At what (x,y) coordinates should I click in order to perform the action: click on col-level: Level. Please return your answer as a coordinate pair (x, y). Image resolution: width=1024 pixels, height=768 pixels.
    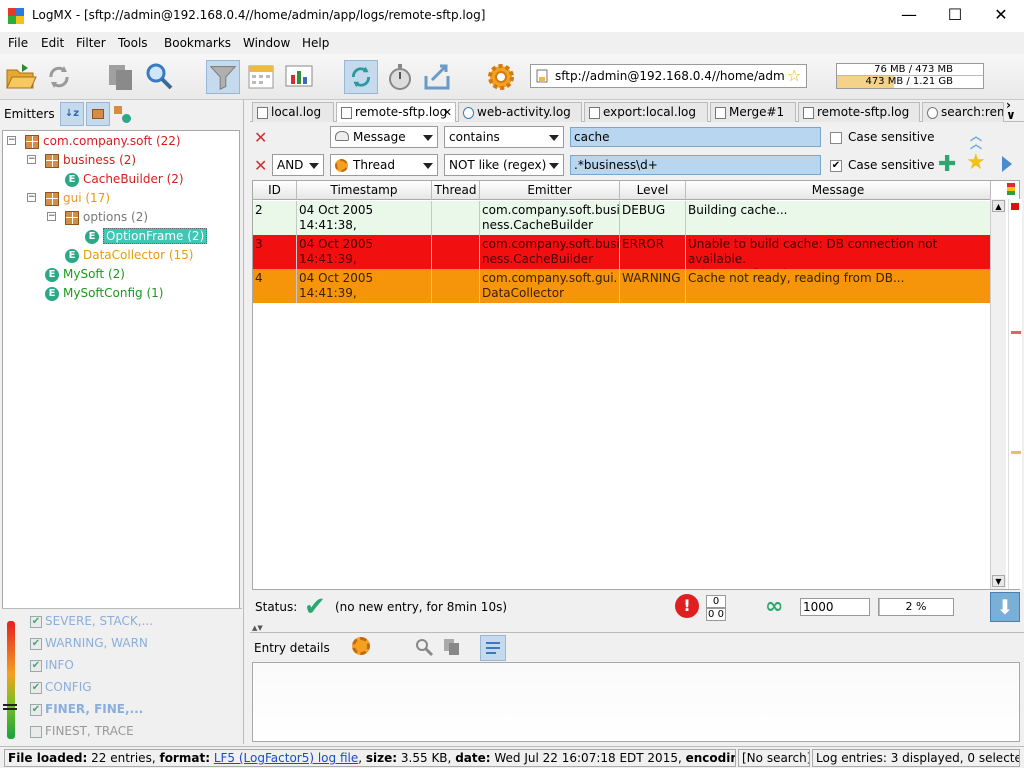
    Looking at the image, I should click on (653, 190).